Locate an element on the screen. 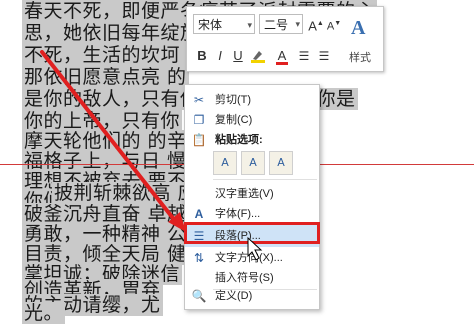 This screenshot has height=324, width=474. mouse-cursor-icon is located at coordinates (255, 248).